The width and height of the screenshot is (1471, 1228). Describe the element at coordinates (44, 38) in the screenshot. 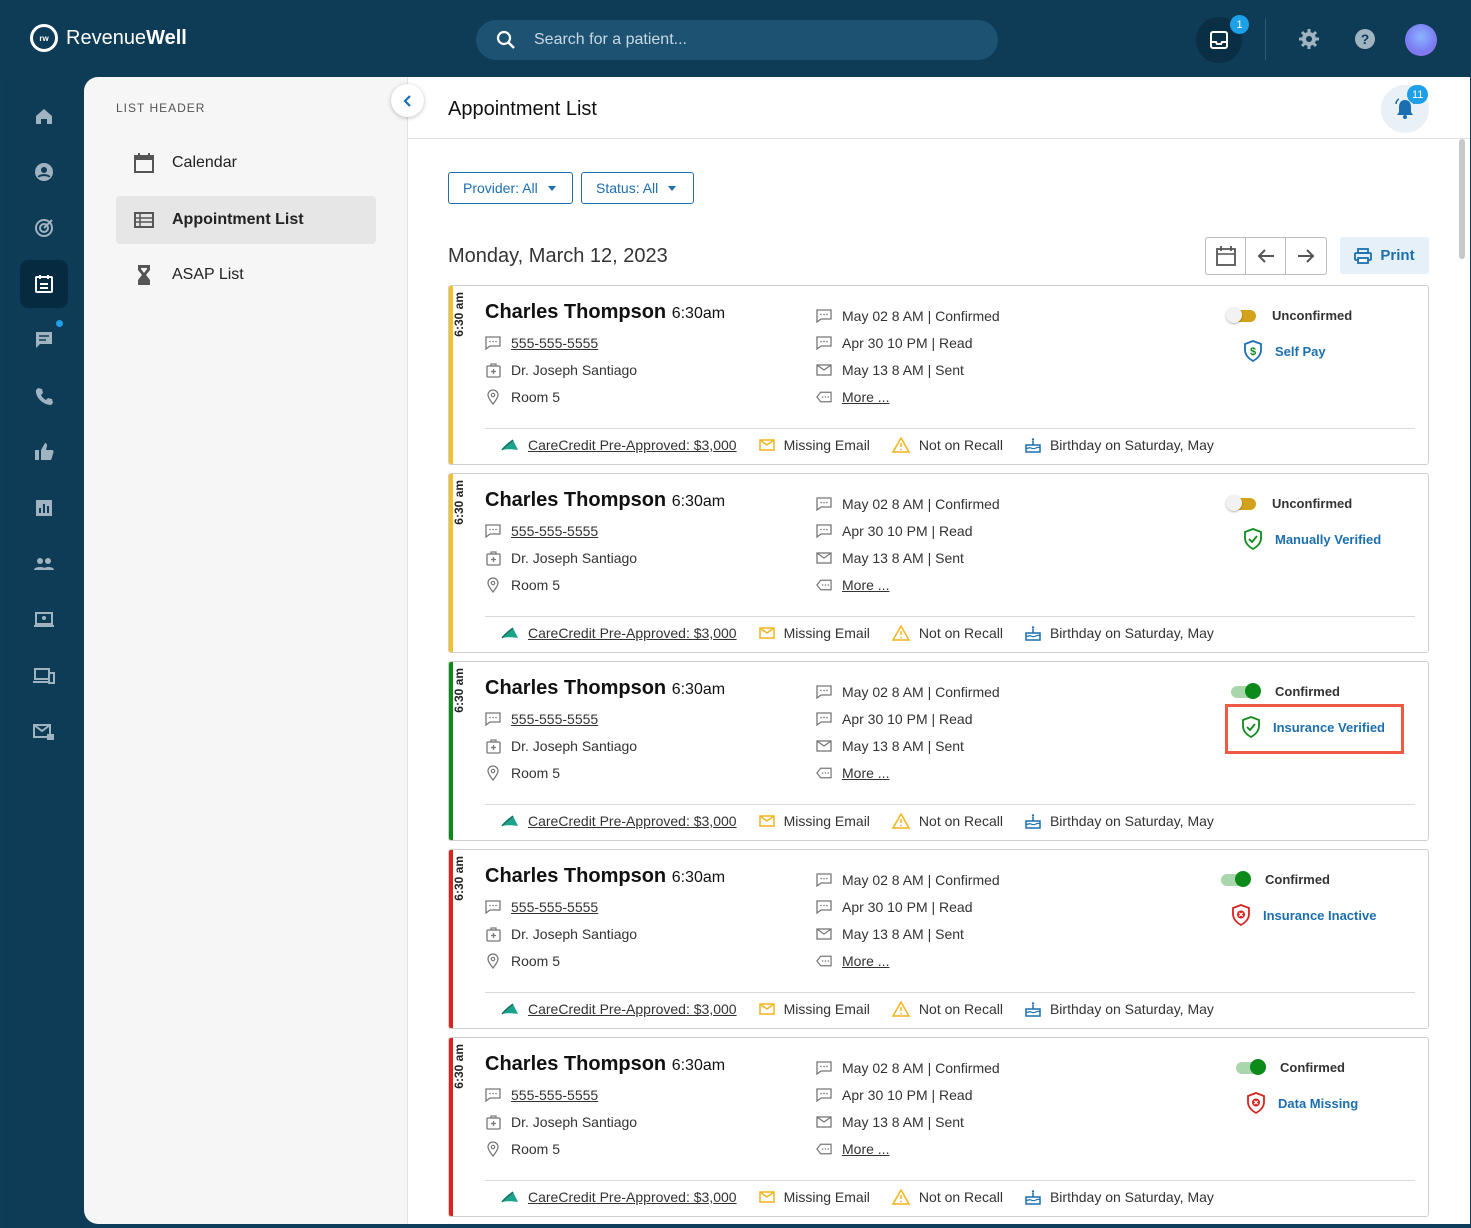

I see `logo-mark-icon: rw` at that location.